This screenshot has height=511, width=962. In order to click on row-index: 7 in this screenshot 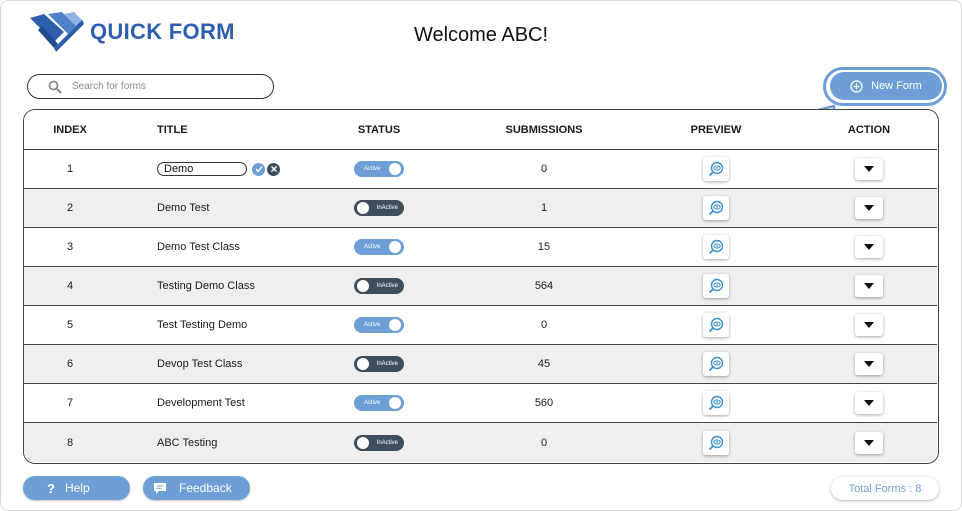, I will do `click(70, 403)`.